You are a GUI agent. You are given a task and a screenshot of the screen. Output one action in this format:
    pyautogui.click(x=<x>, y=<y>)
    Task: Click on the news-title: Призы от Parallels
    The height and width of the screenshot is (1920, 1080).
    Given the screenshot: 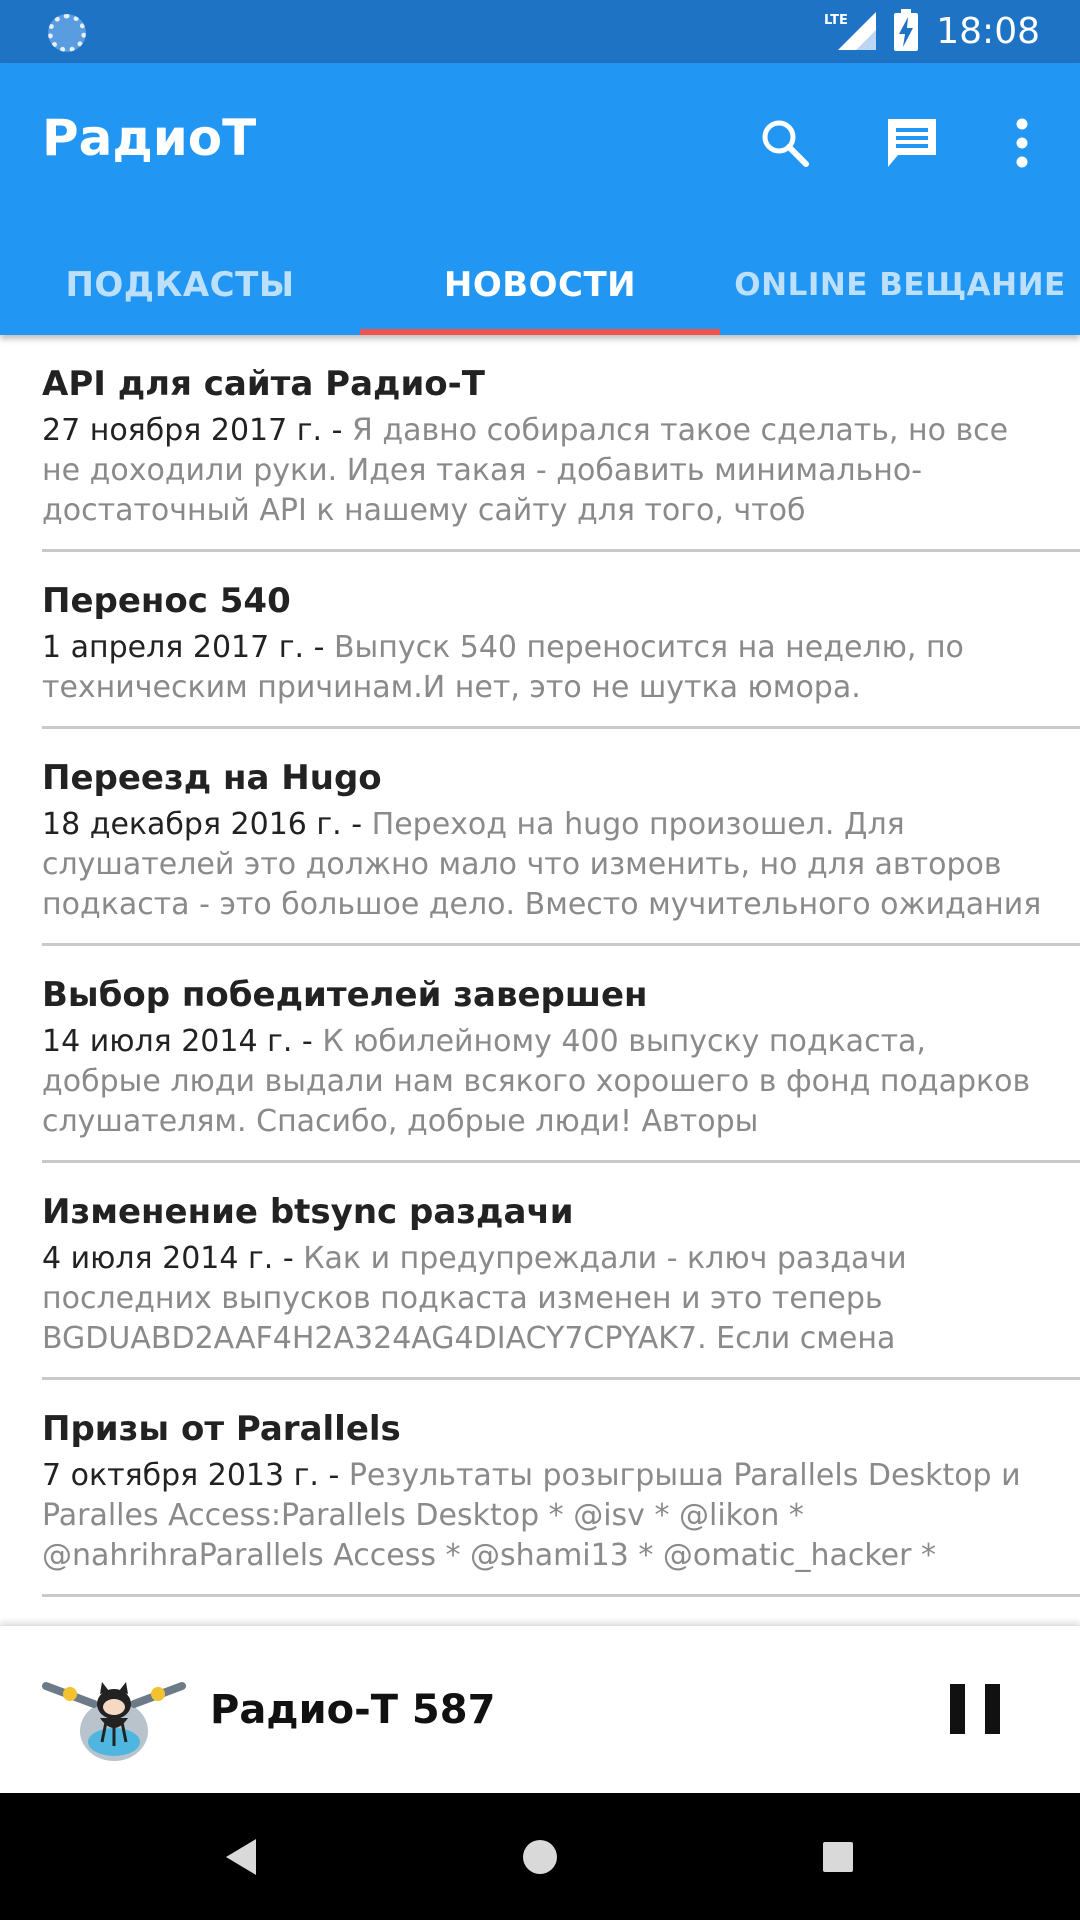 What is the action you would take?
    pyautogui.click(x=221, y=1429)
    